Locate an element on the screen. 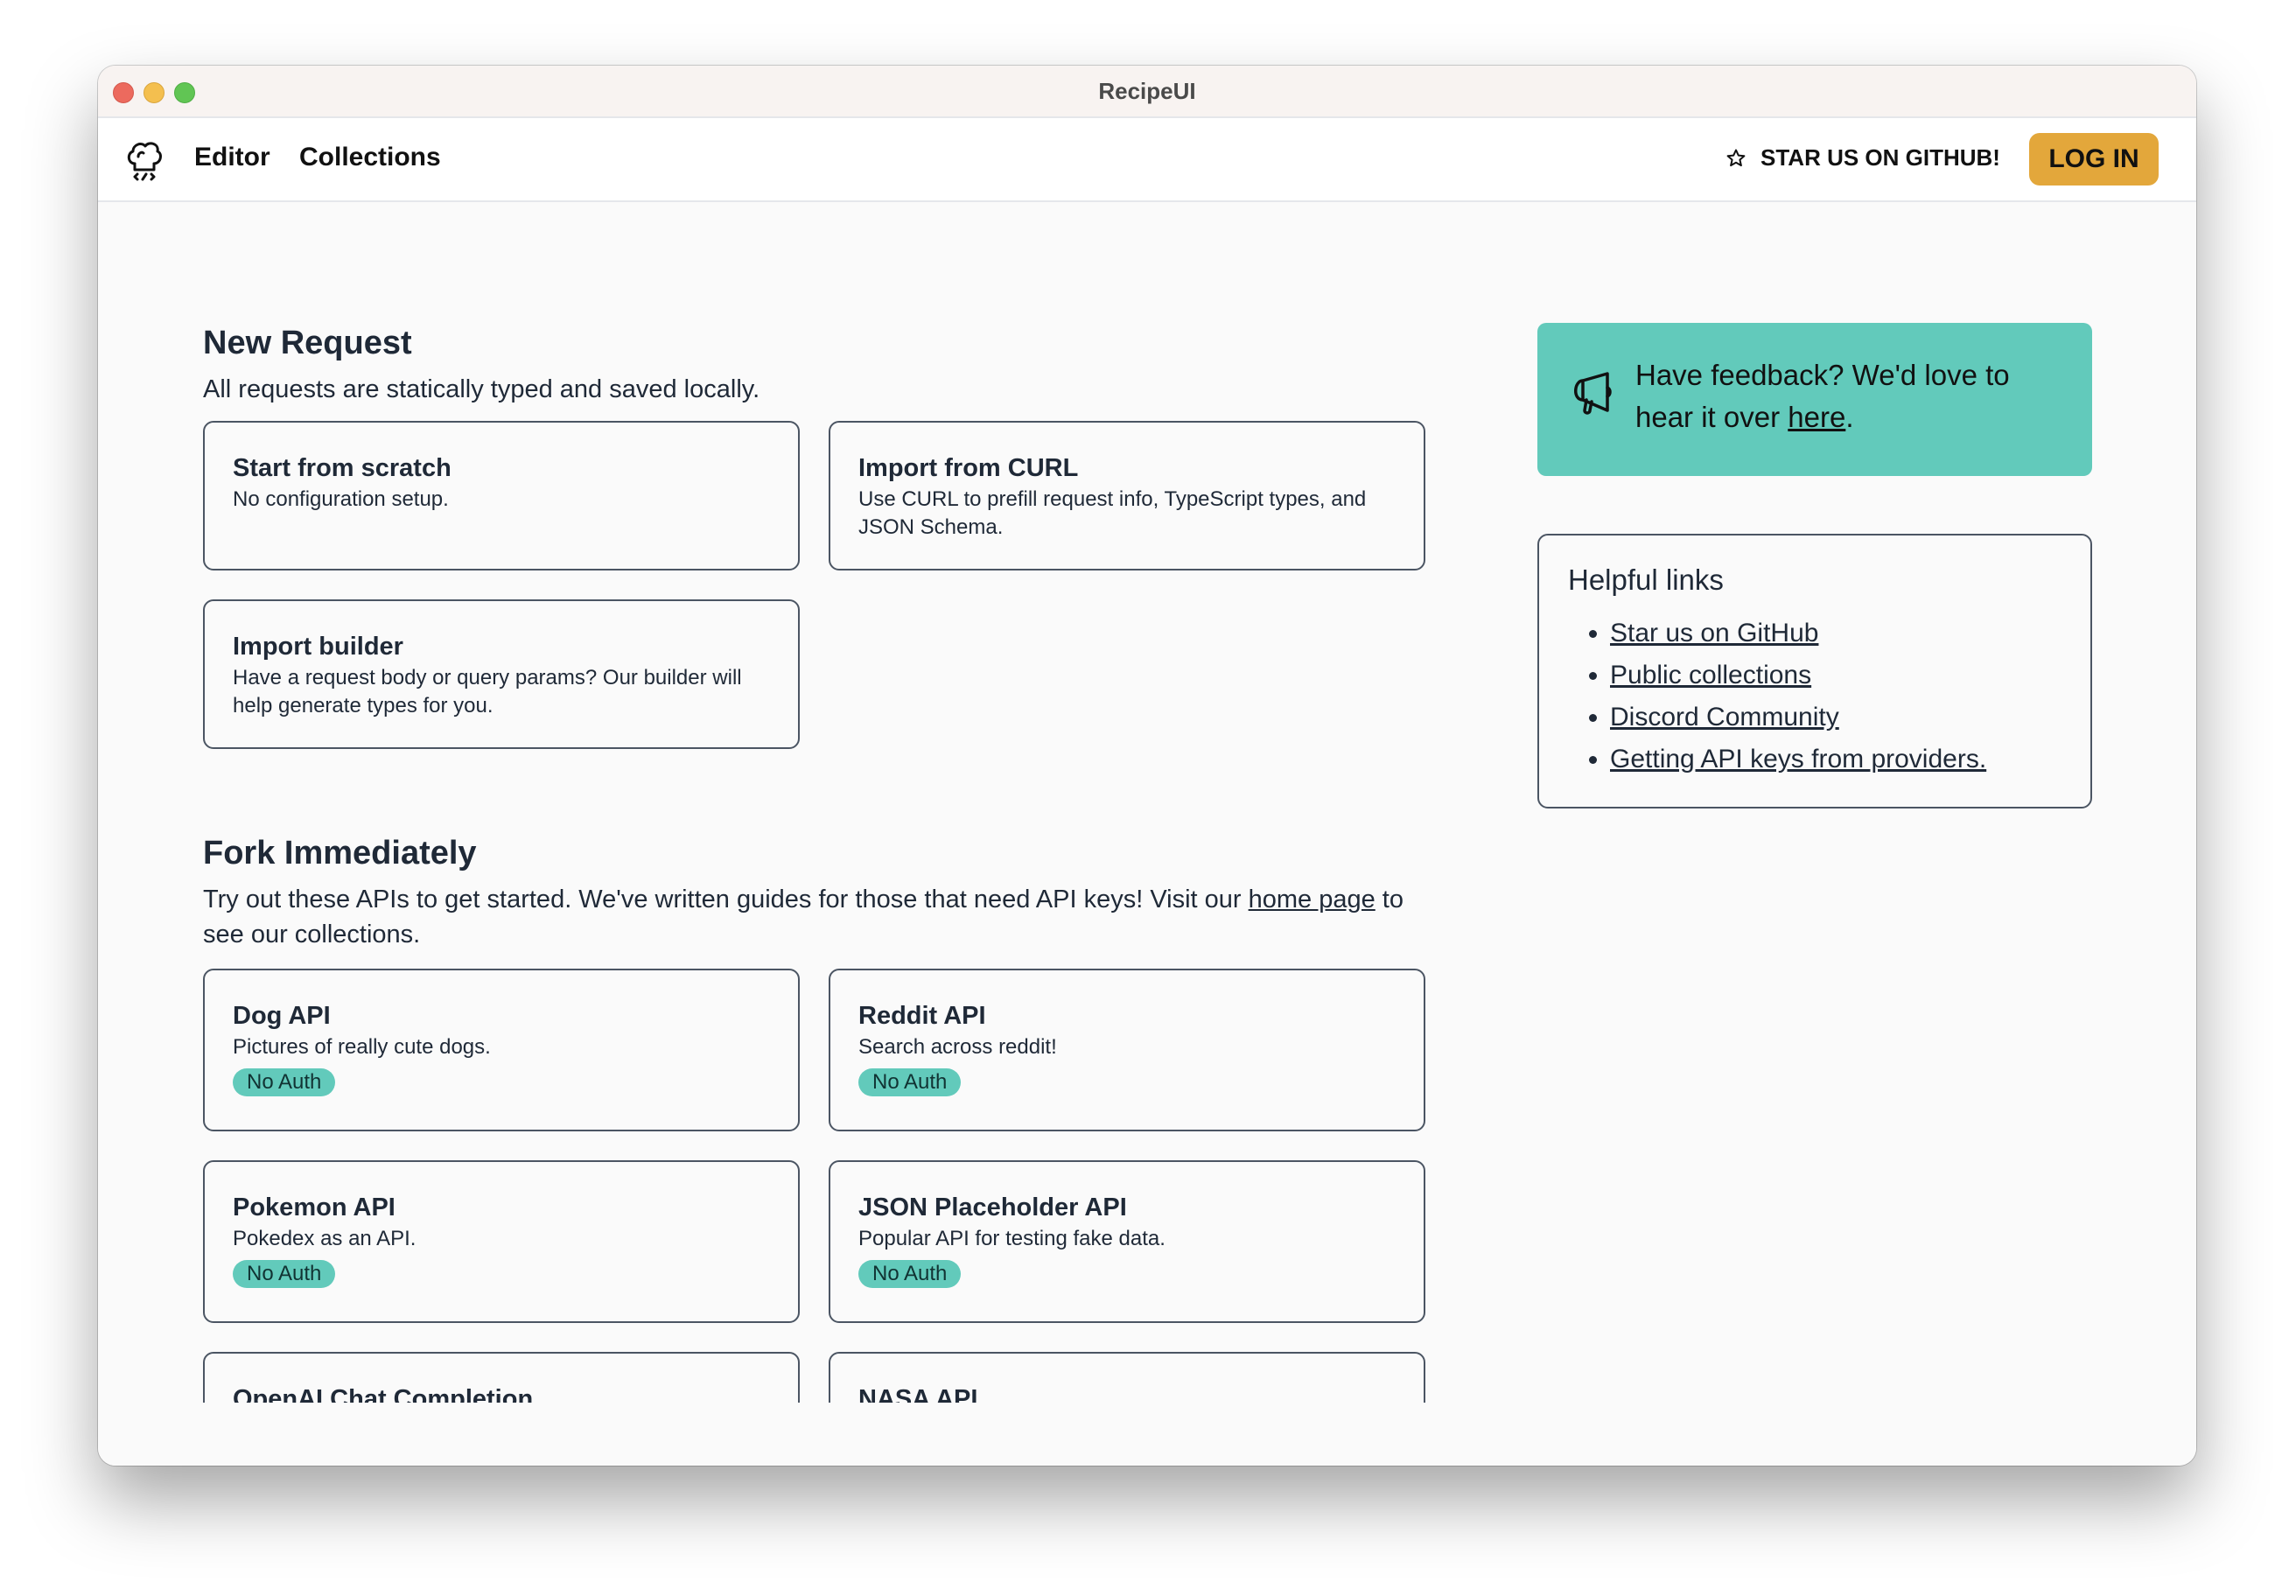 This screenshot has height=1596, width=2296. list-item: Getting API keys from providers. is located at coordinates (1798, 759).